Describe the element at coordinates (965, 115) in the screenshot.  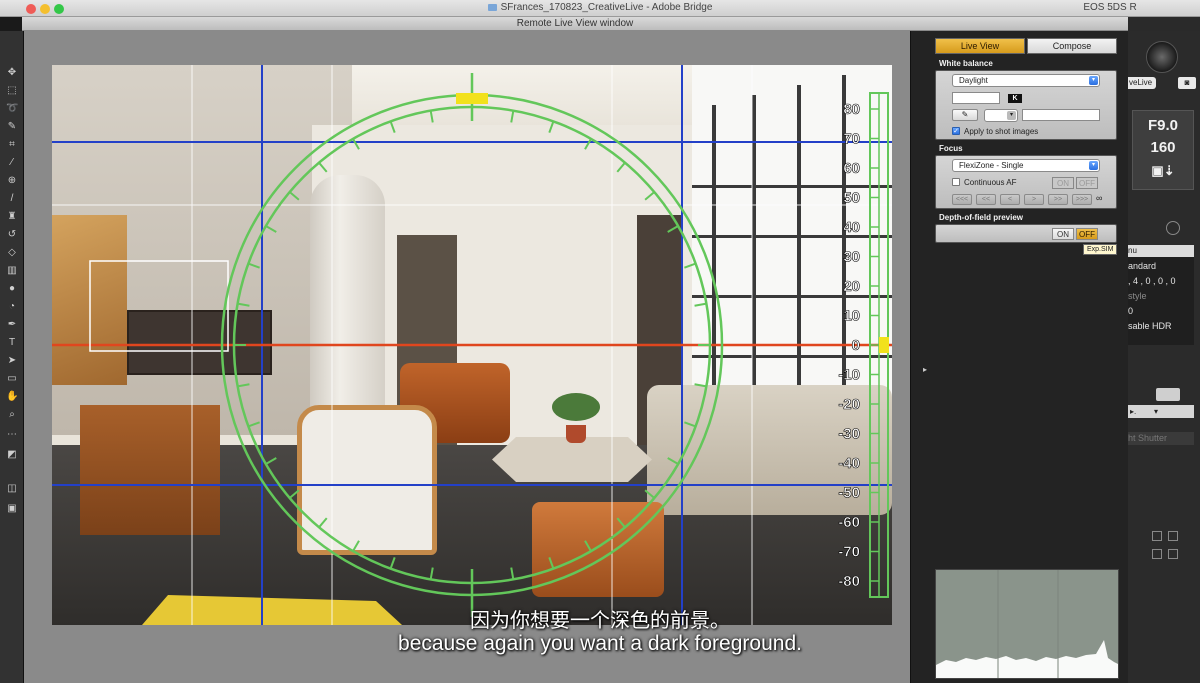
I see `eyedropper-button: ✎` at that location.